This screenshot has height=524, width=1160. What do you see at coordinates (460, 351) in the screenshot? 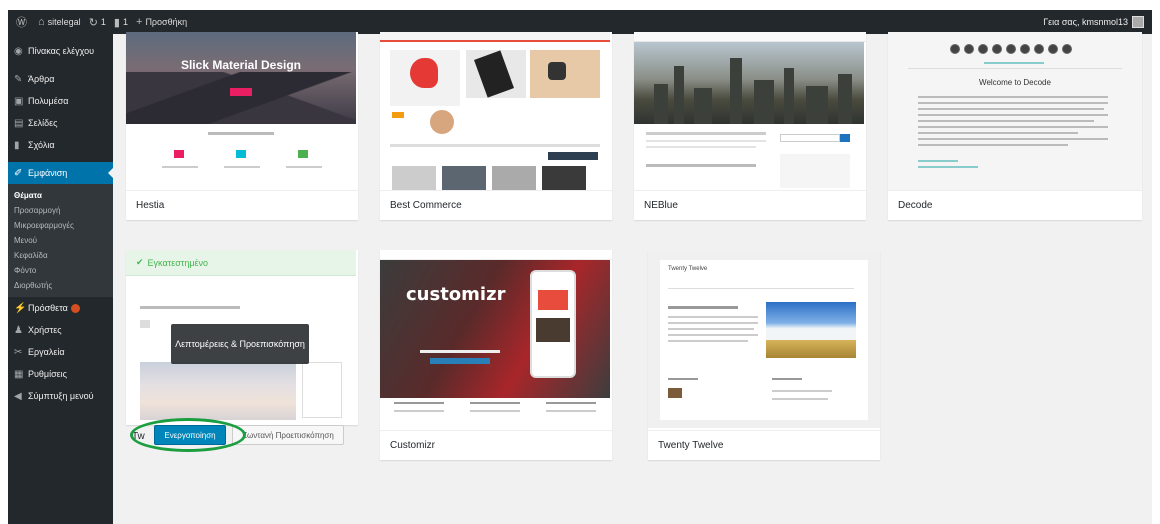
I see `hero-text` at bounding box center [460, 351].